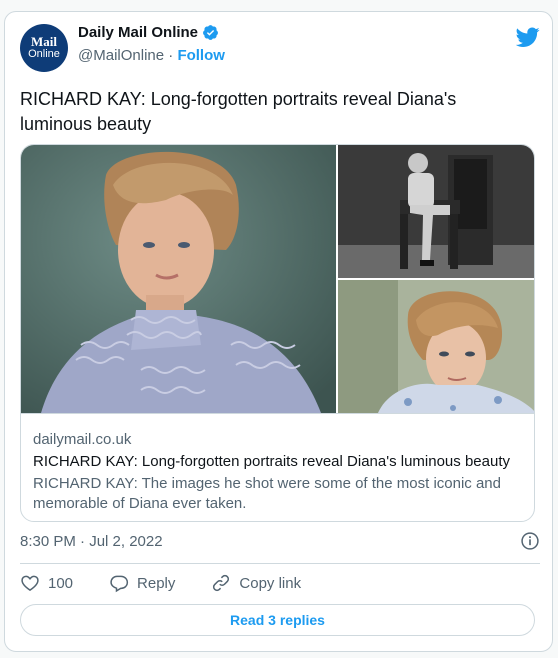  I want to click on reply-button: Reply, so click(142, 583).